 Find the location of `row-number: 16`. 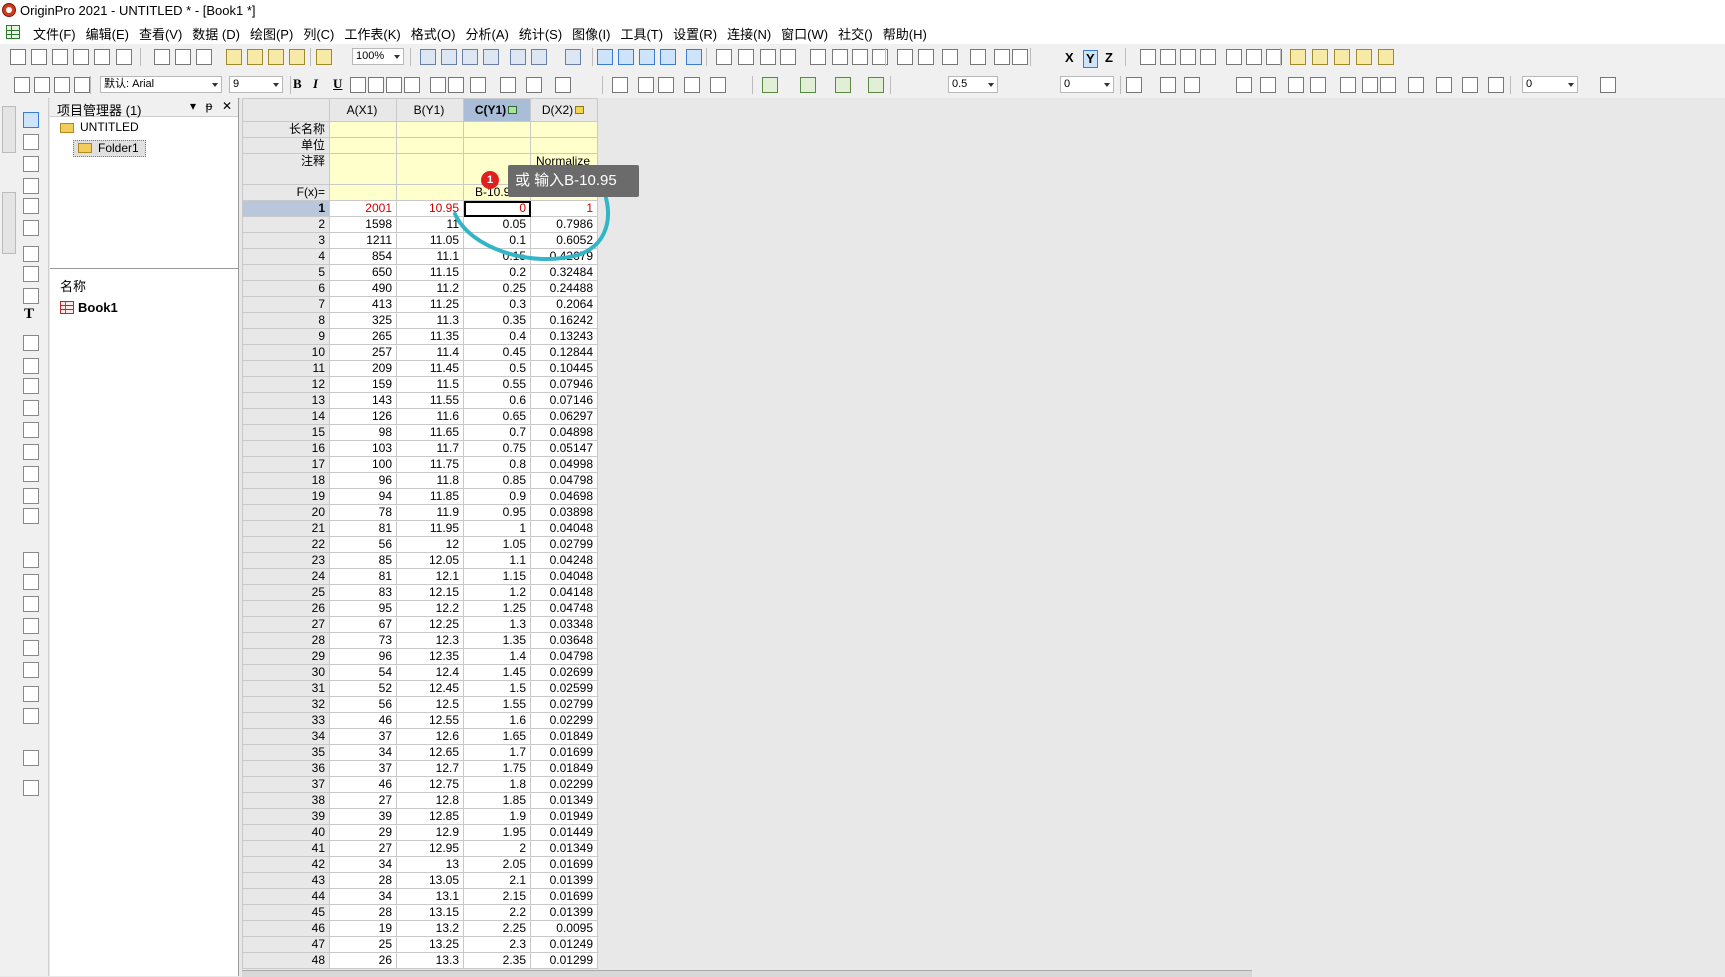

row-number: 16 is located at coordinates (286, 448).